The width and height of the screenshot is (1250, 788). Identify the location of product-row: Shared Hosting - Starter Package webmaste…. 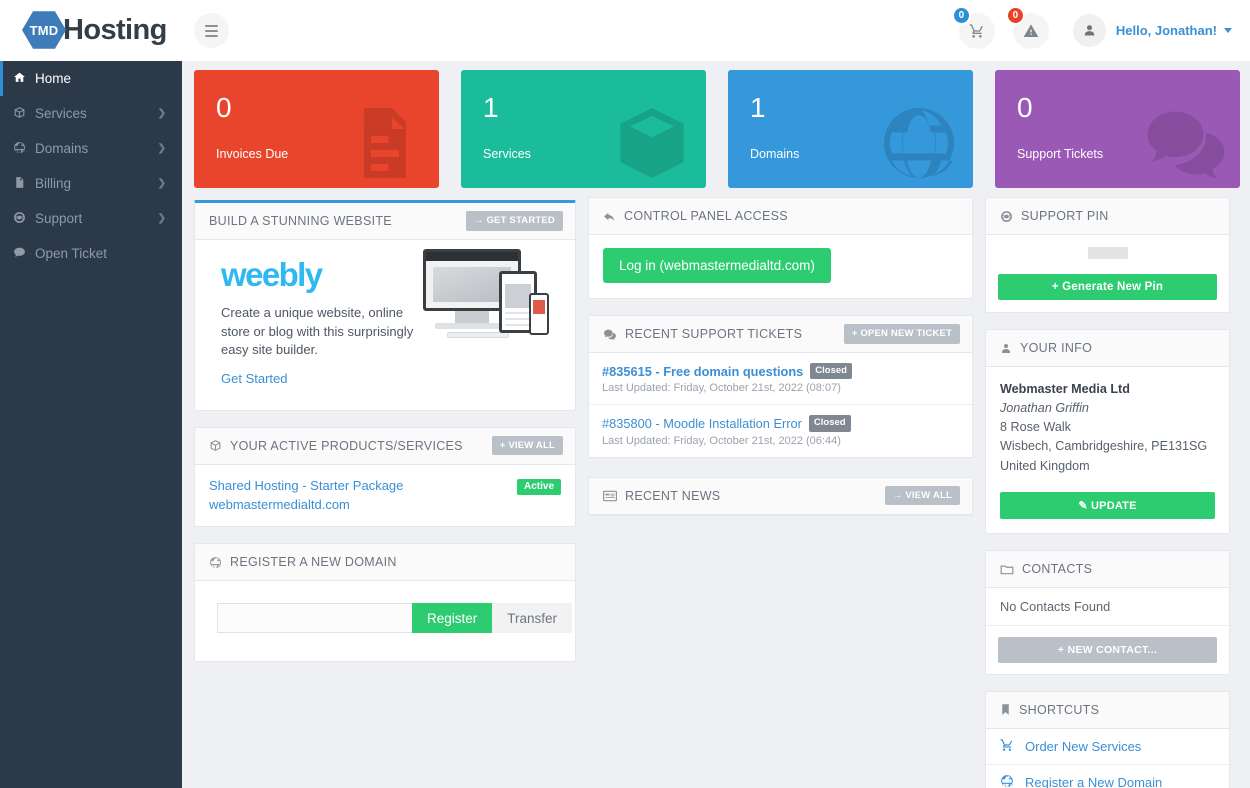
(385, 496).